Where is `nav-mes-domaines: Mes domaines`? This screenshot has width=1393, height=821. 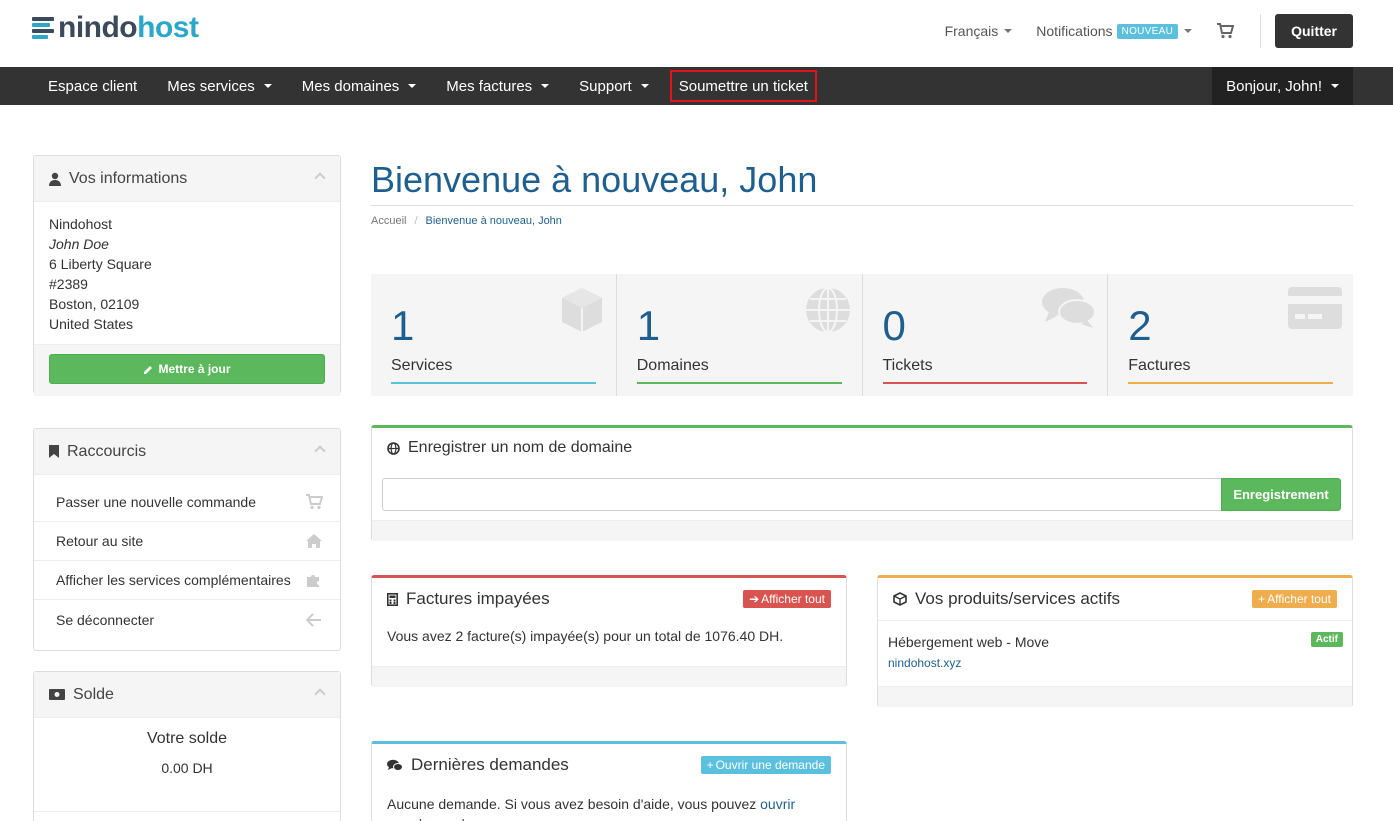 nav-mes-domaines: Mes domaines is located at coordinates (359, 86).